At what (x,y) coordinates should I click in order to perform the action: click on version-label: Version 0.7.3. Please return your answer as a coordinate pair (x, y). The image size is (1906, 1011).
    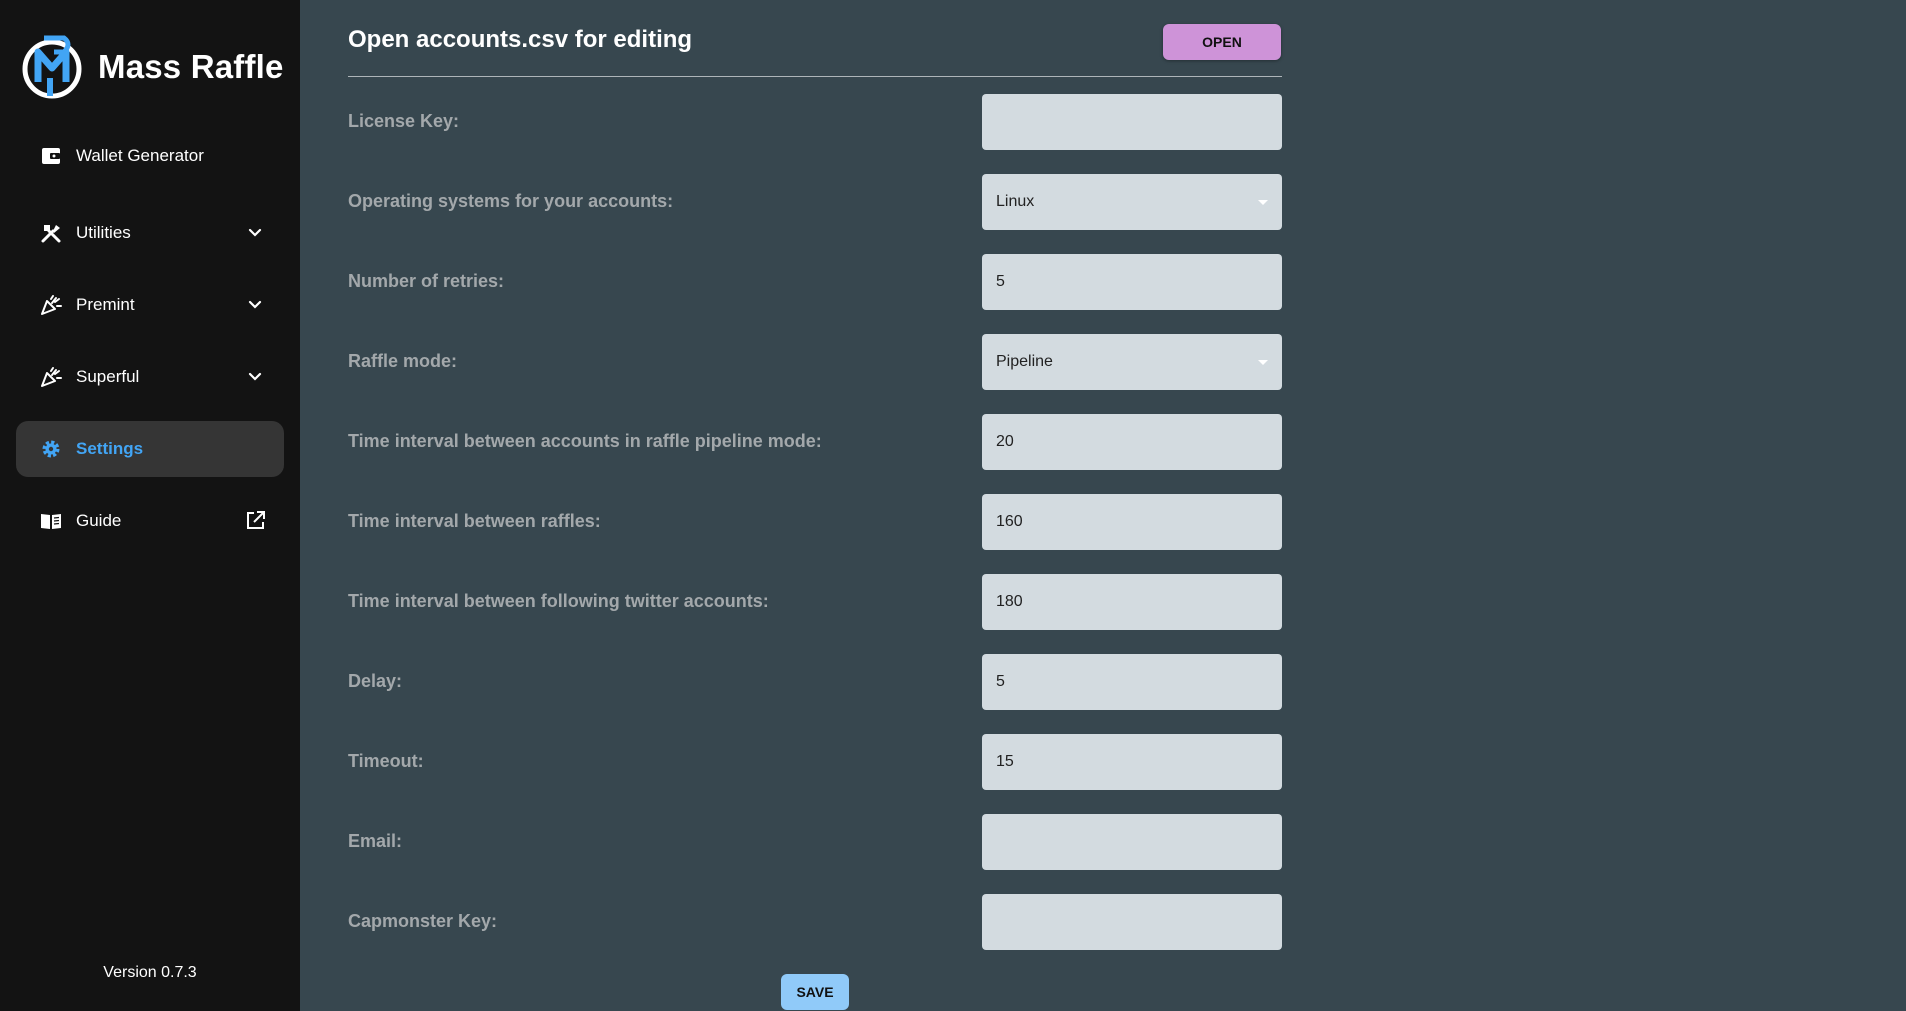
    Looking at the image, I should click on (150, 972).